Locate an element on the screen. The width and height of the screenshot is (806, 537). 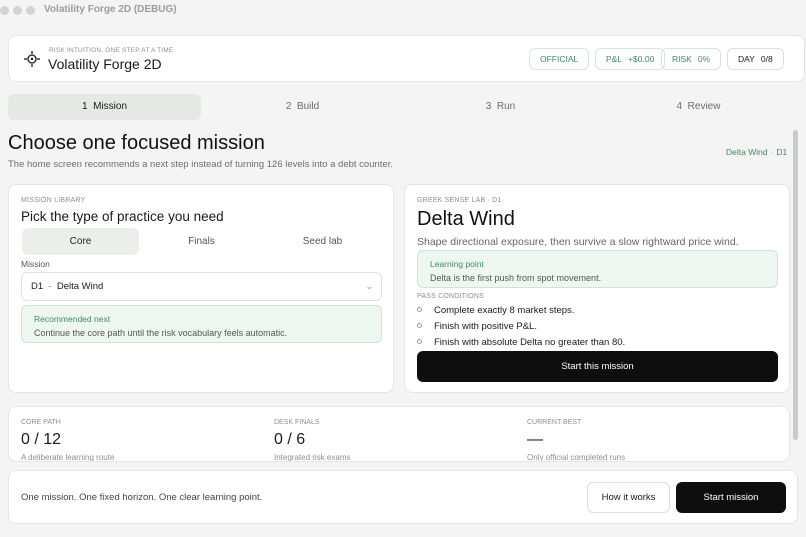
stat-core-path-label: CORE PATH is located at coordinates (41, 422).